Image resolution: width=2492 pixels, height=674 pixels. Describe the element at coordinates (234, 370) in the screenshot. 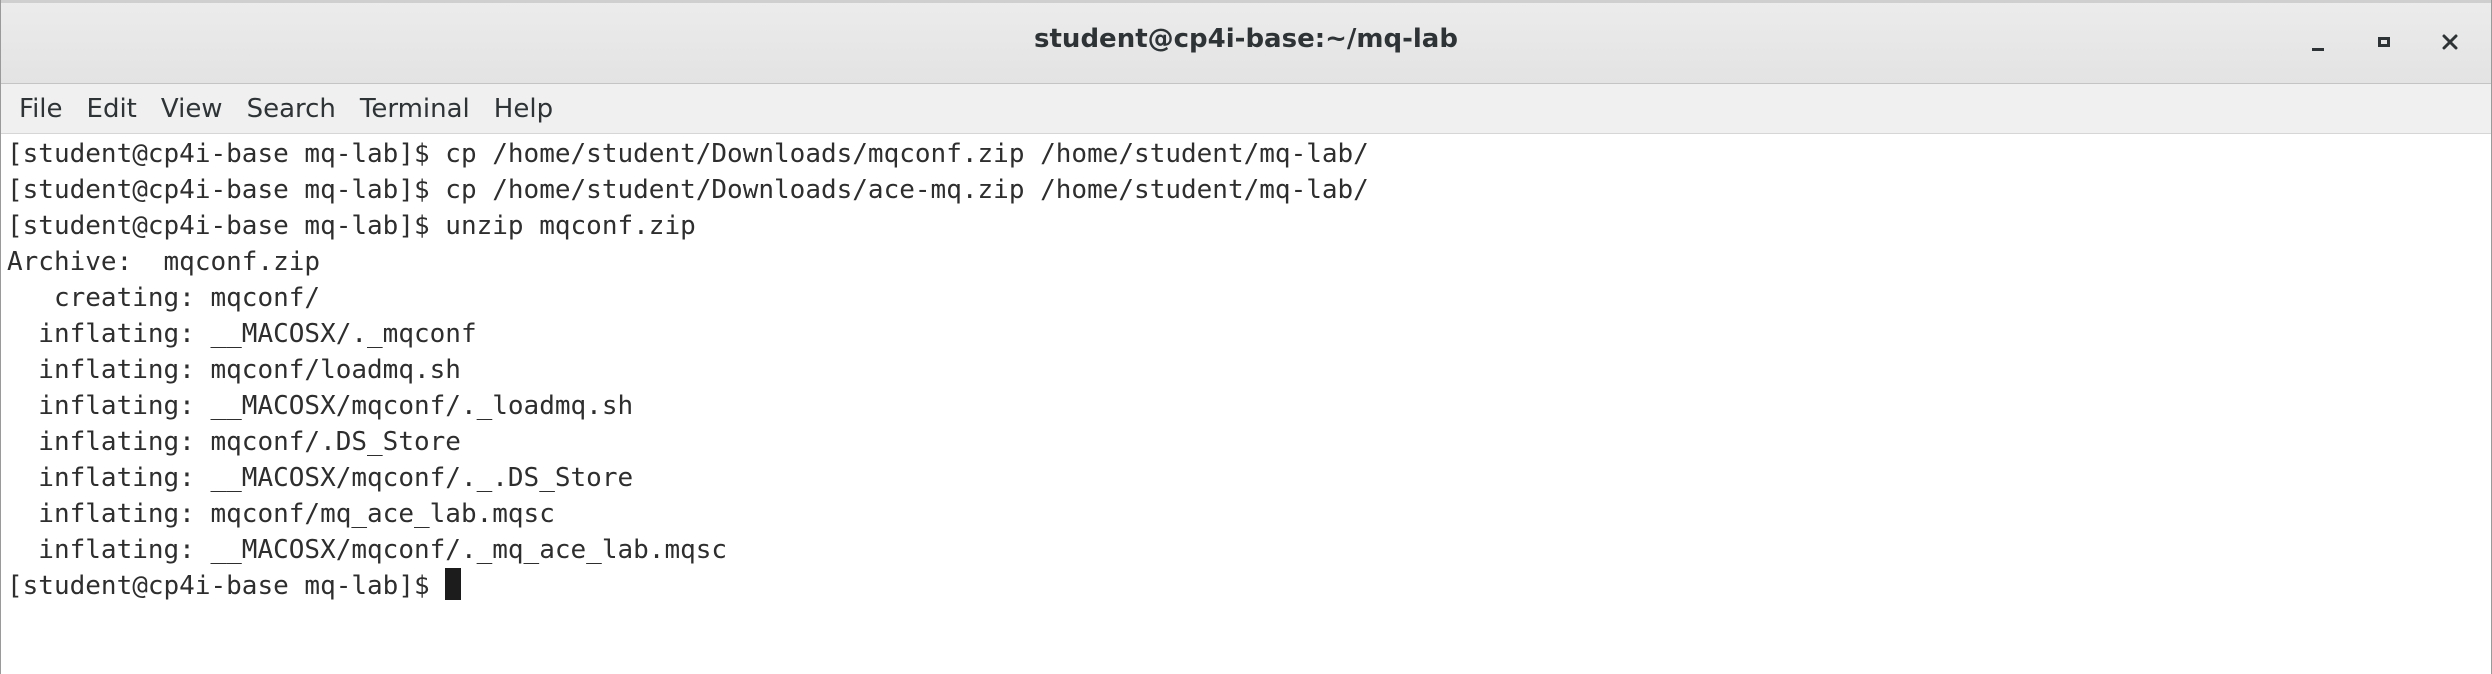

I see `terminal-line: inflating: mqconf/loadmq.sh` at that location.